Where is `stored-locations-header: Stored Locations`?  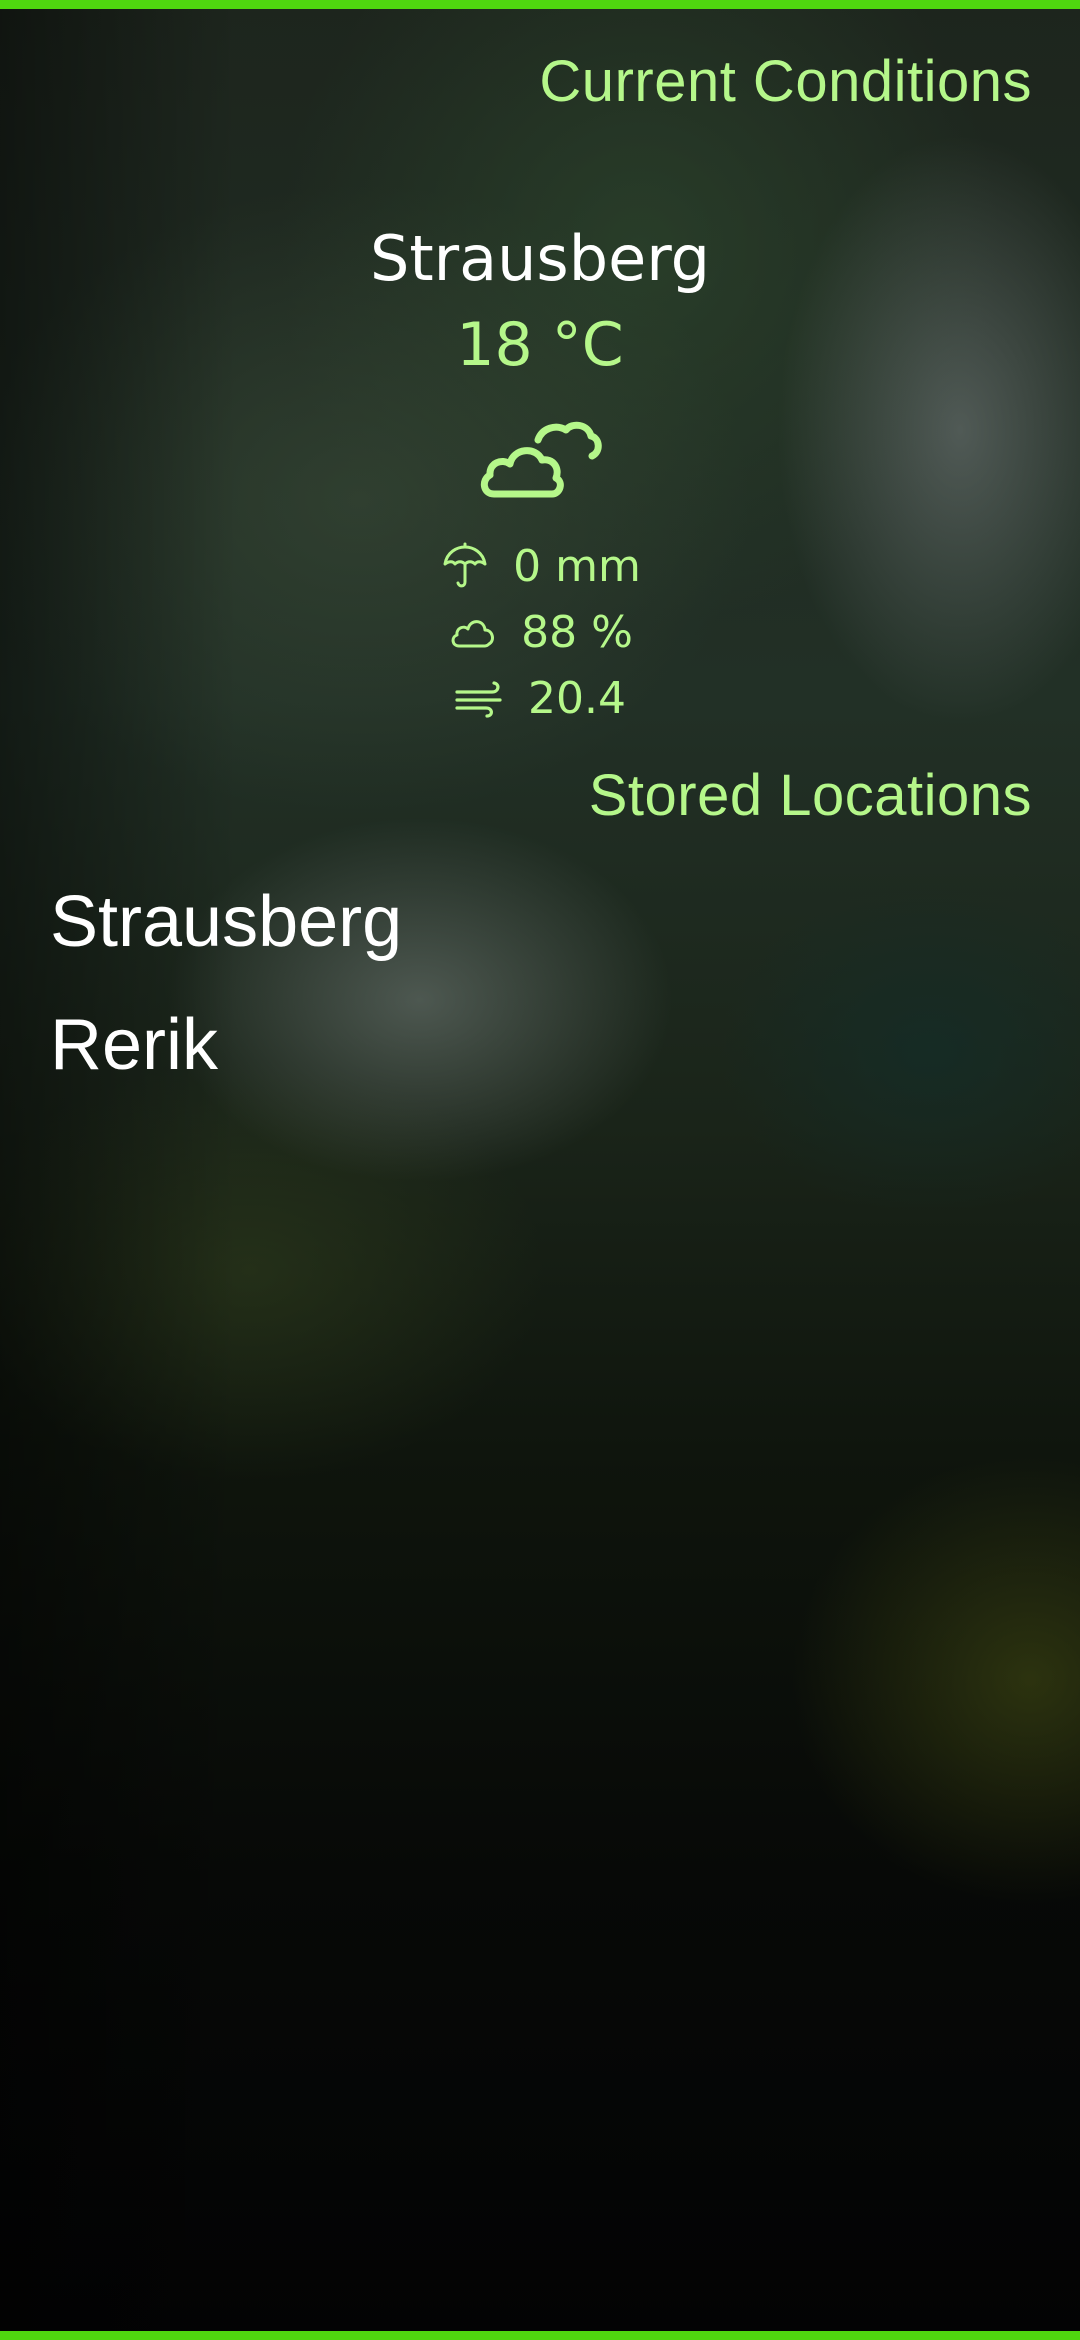 stored-locations-header: Stored Locations is located at coordinates (810, 795).